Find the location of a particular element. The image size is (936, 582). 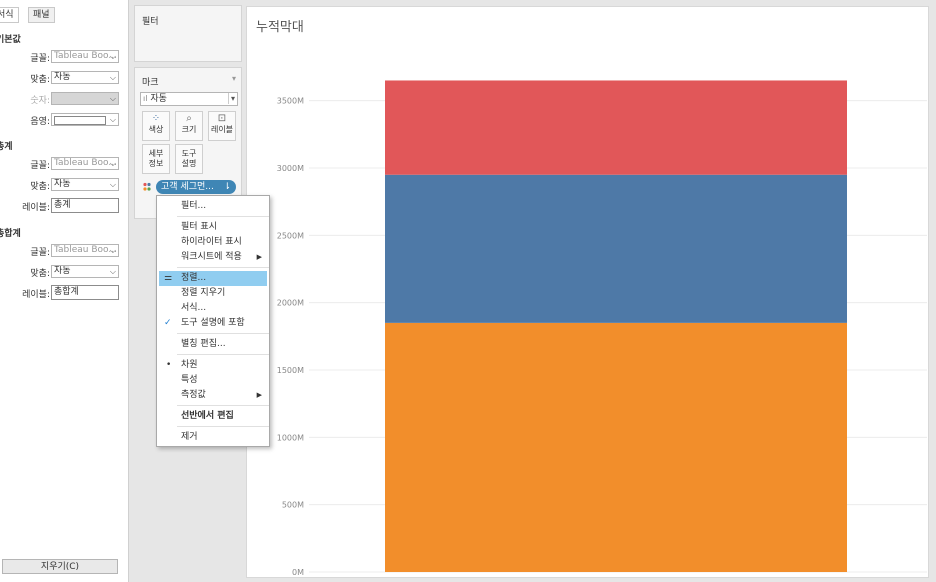

y-tick-label: 2000M is located at coordinates (290, 303).